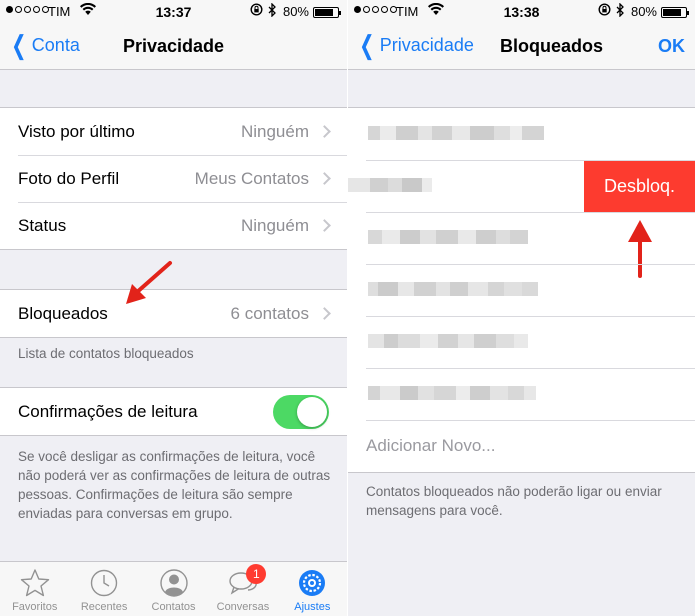 This screenshot has width=695, height=616. Describe the element at coordinates (173, 583) in the screenshot. I see `person-icon` at that location.